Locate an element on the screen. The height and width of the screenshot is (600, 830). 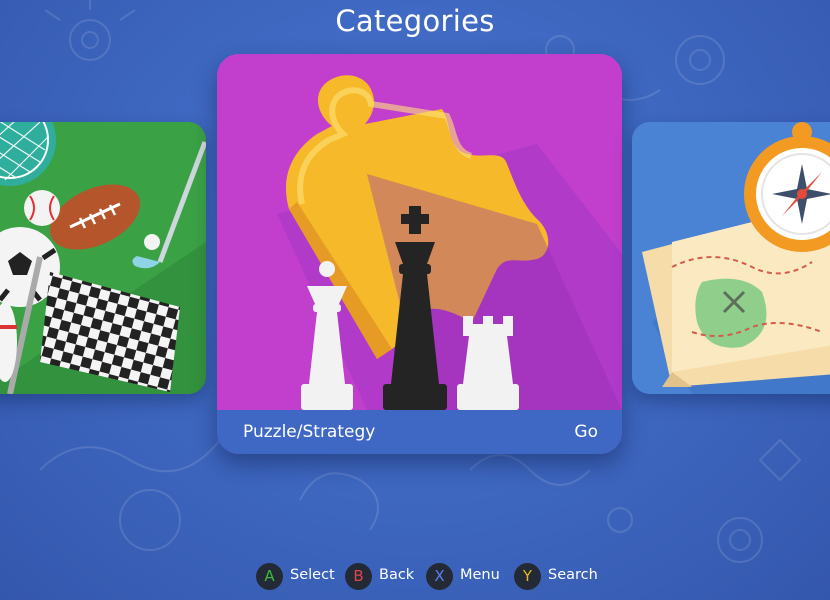
hint-back-label: Back is located at coordinates (397, 575).